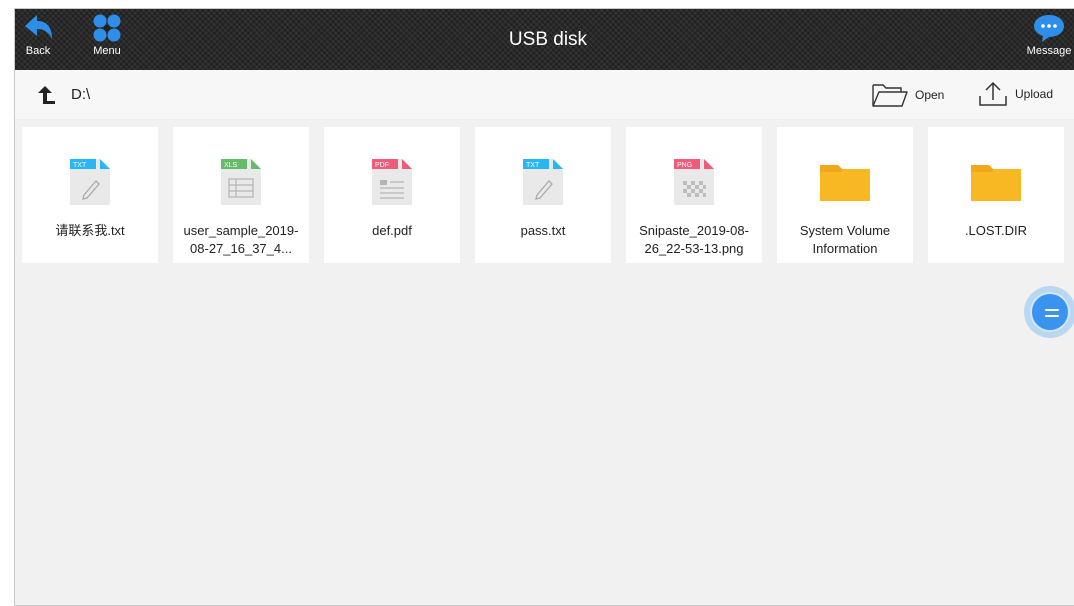 The height and width of the screenshot is (606, 1074). I want to click on current-path: D:\, so click(81, 94).